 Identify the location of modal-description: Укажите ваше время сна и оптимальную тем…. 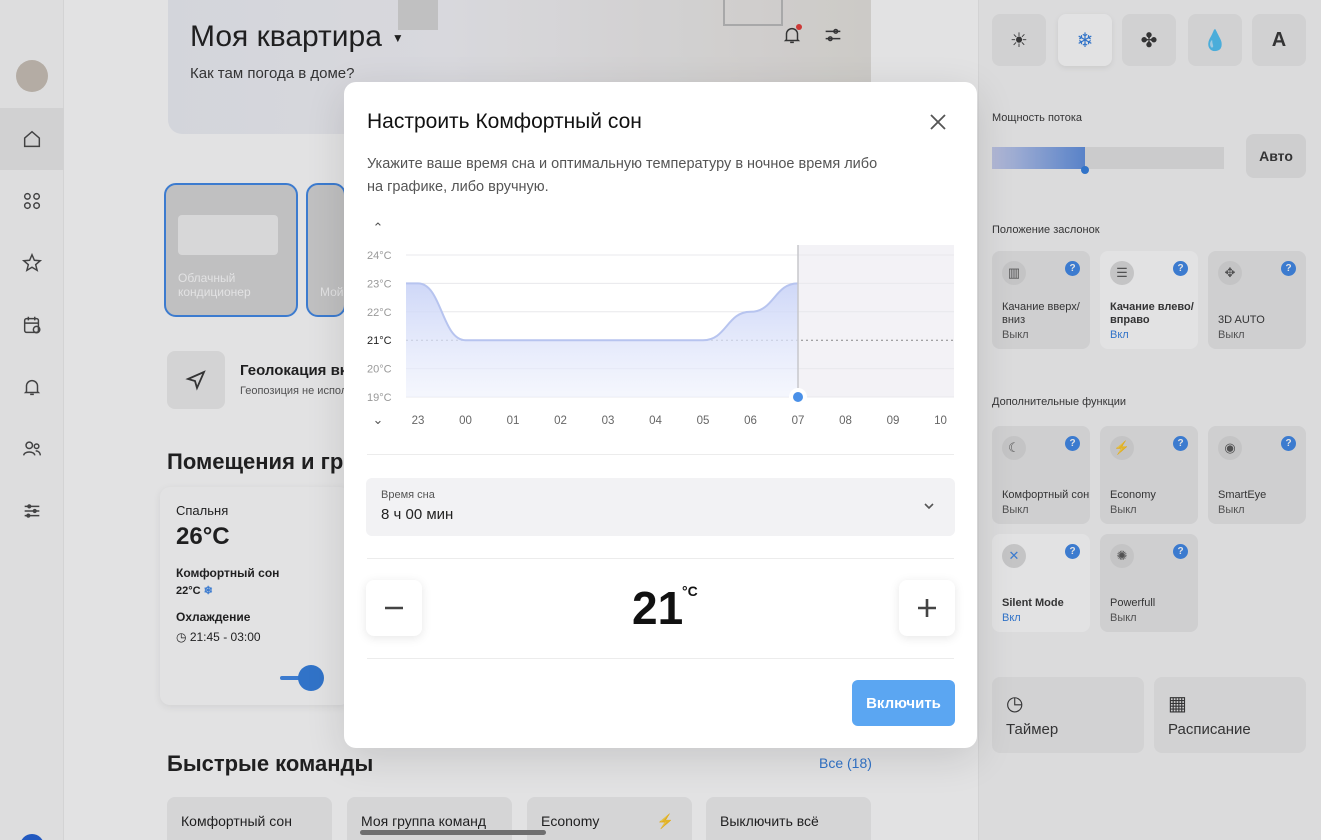
(622, 175).